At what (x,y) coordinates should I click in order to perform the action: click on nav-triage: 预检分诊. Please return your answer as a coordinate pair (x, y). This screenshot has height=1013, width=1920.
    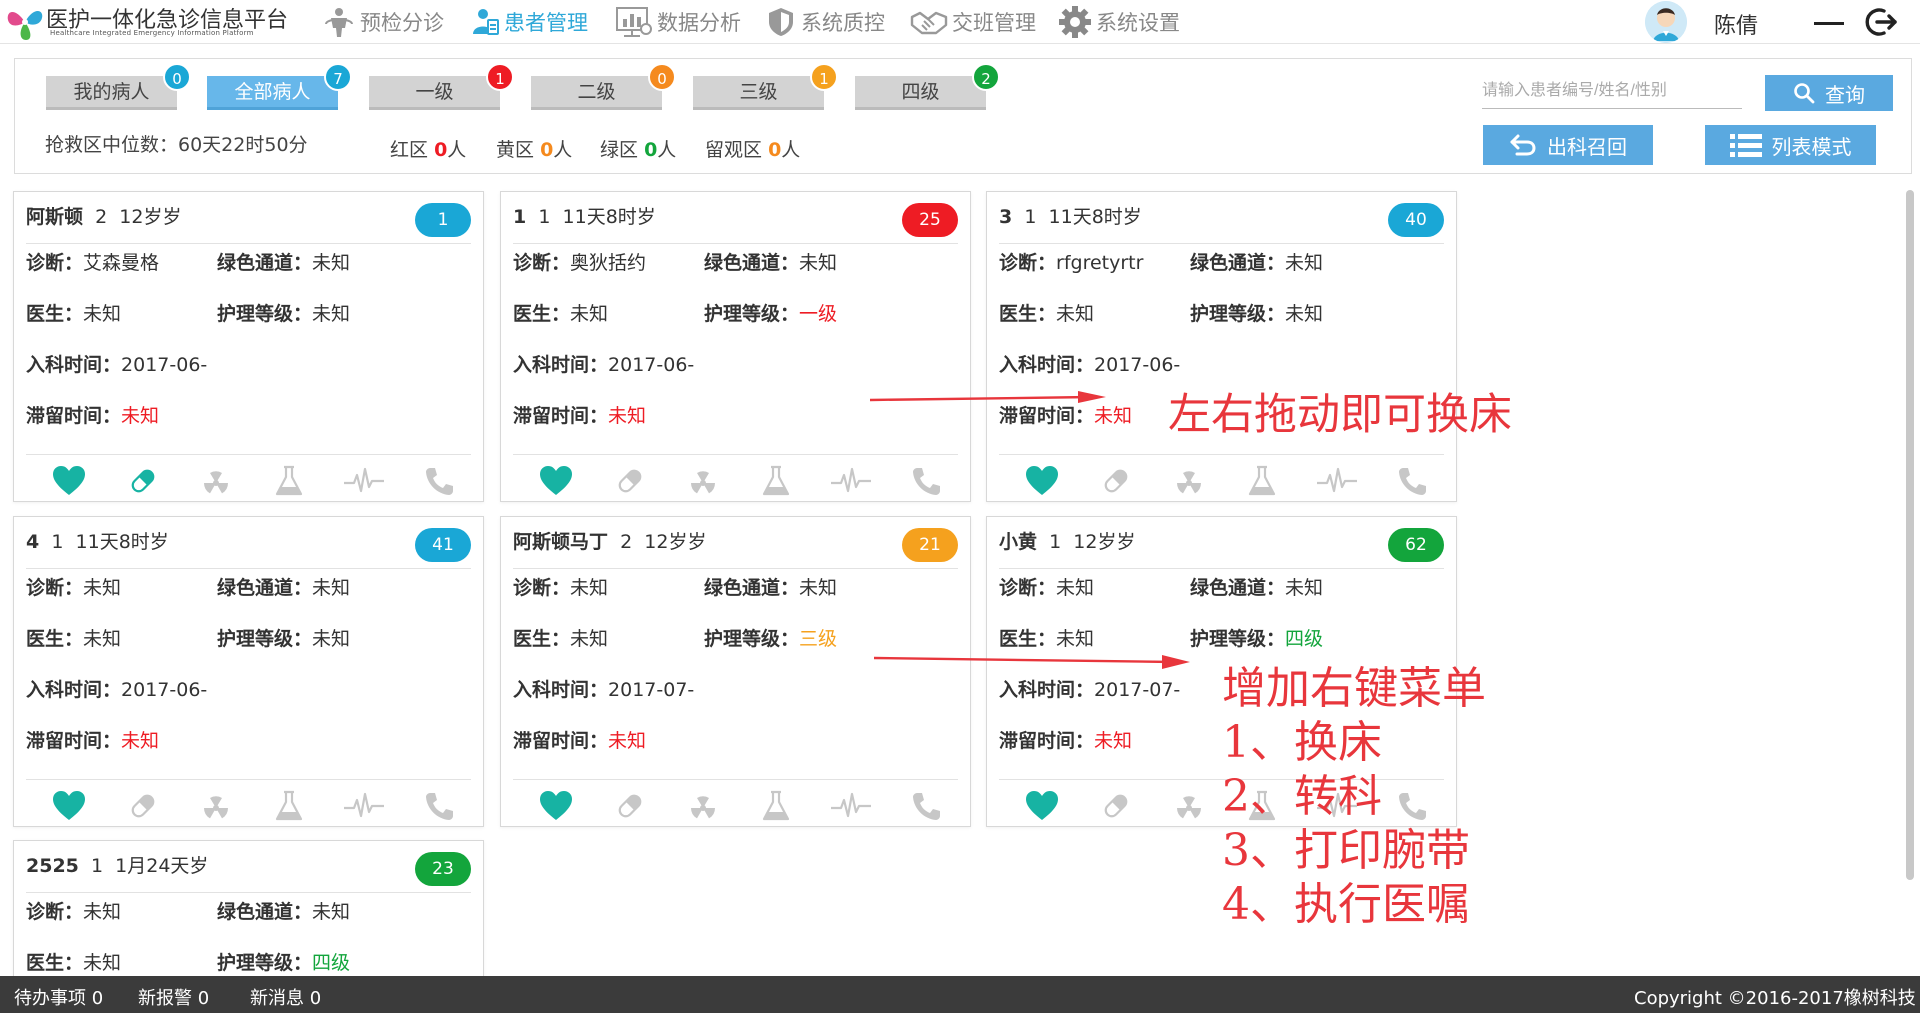
    Looking at the image, I should click on (383, 22).